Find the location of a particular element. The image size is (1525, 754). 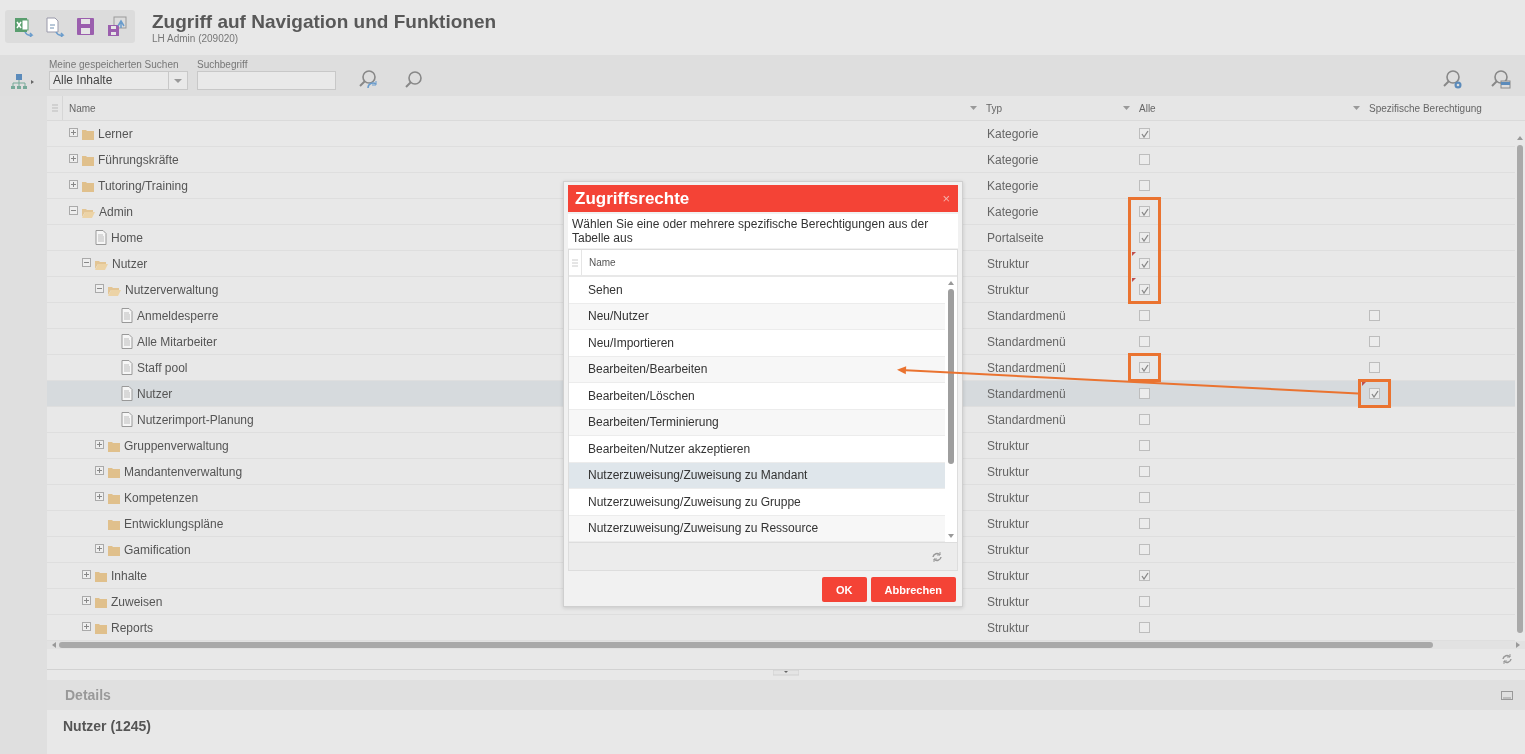

tree-item-label: Staff pool is located at coordinates (162, 367).